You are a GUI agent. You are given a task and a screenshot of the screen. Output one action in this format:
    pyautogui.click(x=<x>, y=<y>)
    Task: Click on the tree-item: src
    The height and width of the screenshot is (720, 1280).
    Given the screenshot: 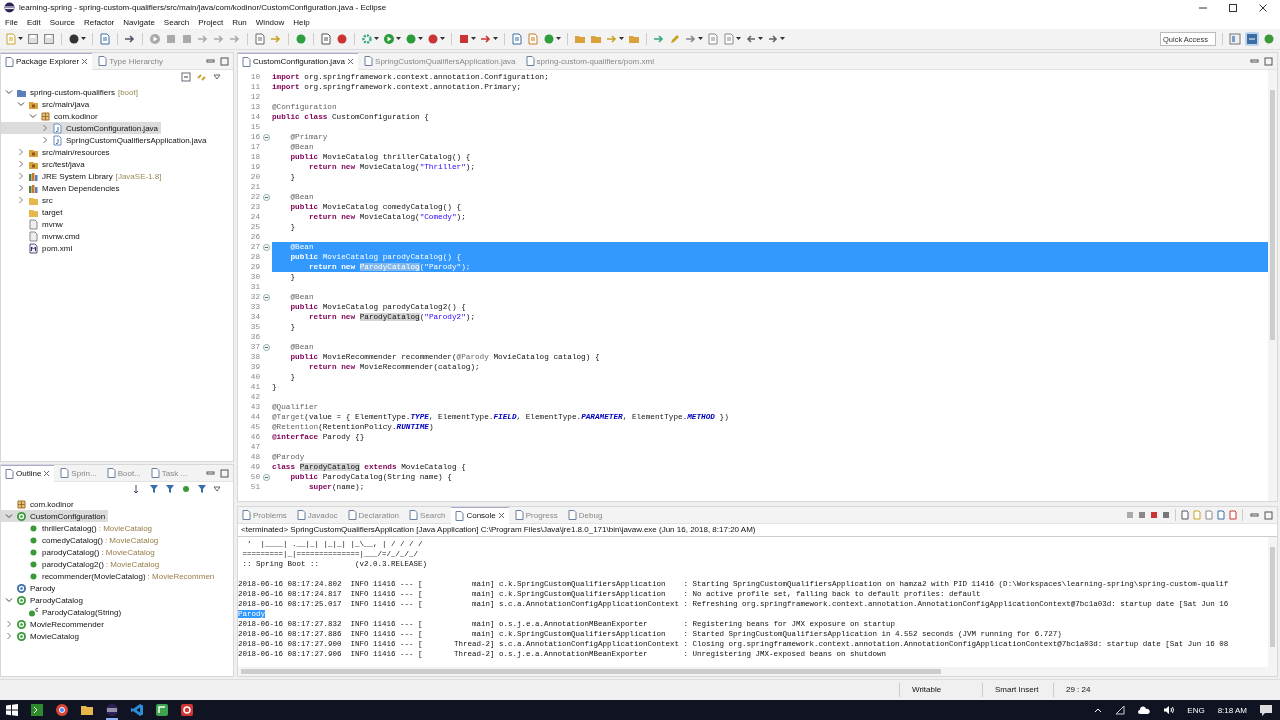 What is the action you would take?
    pyautogui.click(x=28, y=200)
    